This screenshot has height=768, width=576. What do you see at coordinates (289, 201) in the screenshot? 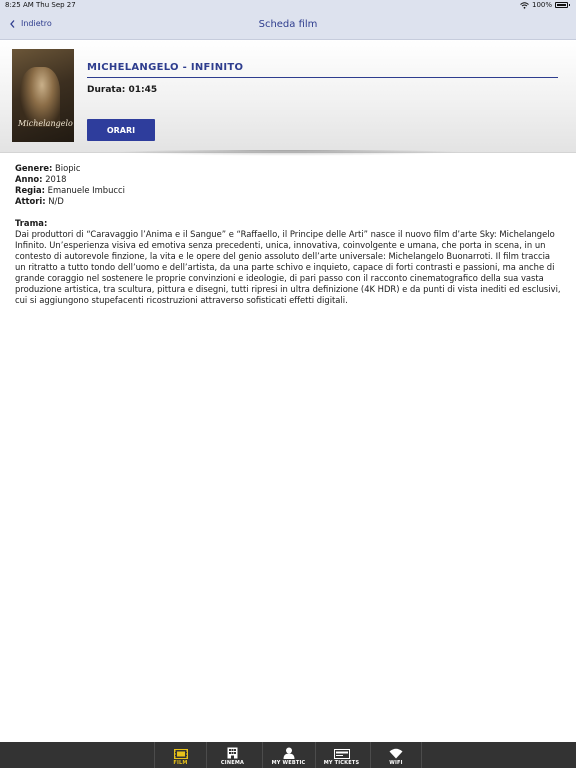
I see `actors-row: Attori: N/D` at bounding box center [289, 201].